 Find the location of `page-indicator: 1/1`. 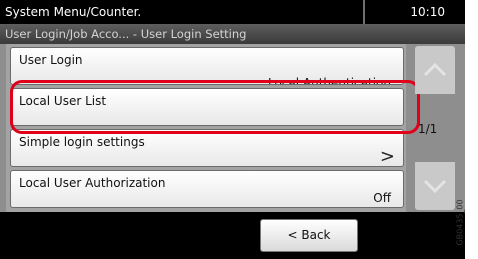

page-indicator: 1/1 is located at coordinates (428, 129).